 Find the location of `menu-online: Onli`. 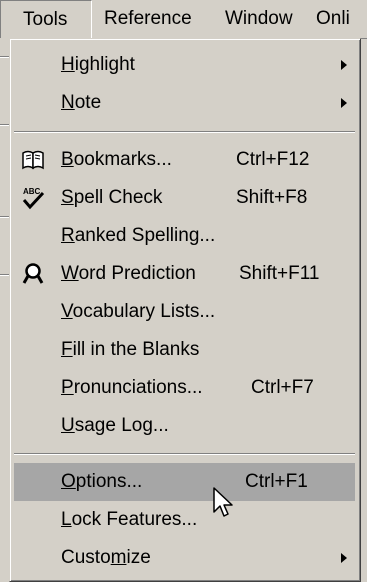

menu-online: Onli is located at coordinates (333, 19).